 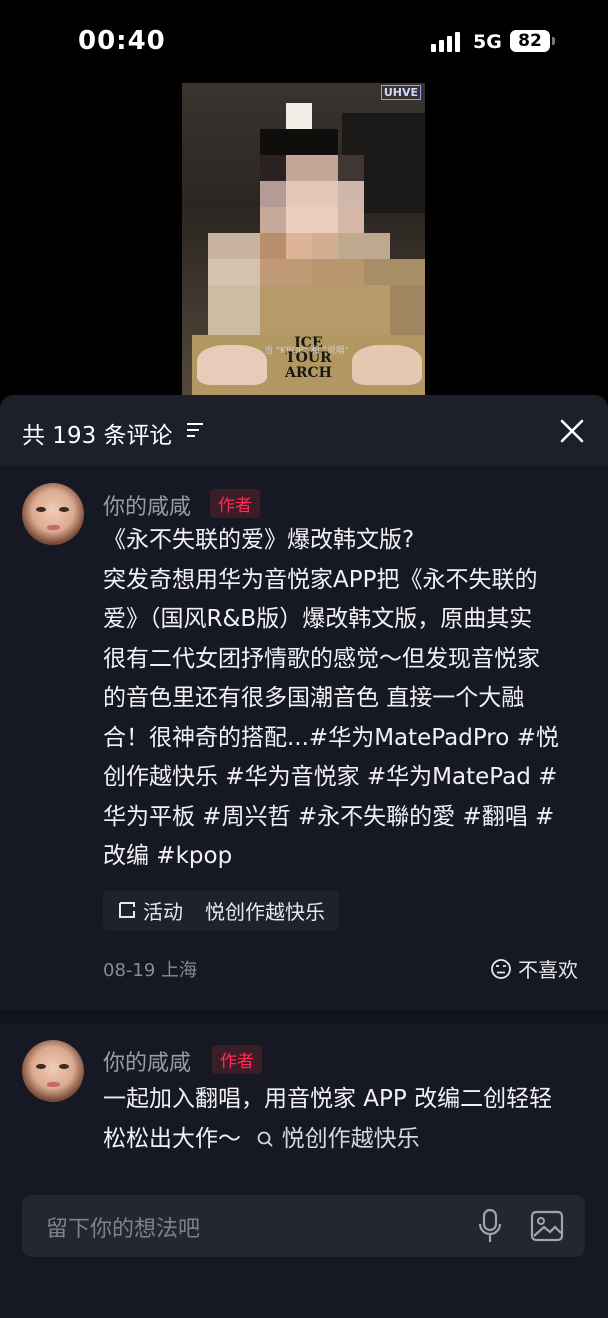 I want to click on status-time: 00:40, so click(x=122, y=41).